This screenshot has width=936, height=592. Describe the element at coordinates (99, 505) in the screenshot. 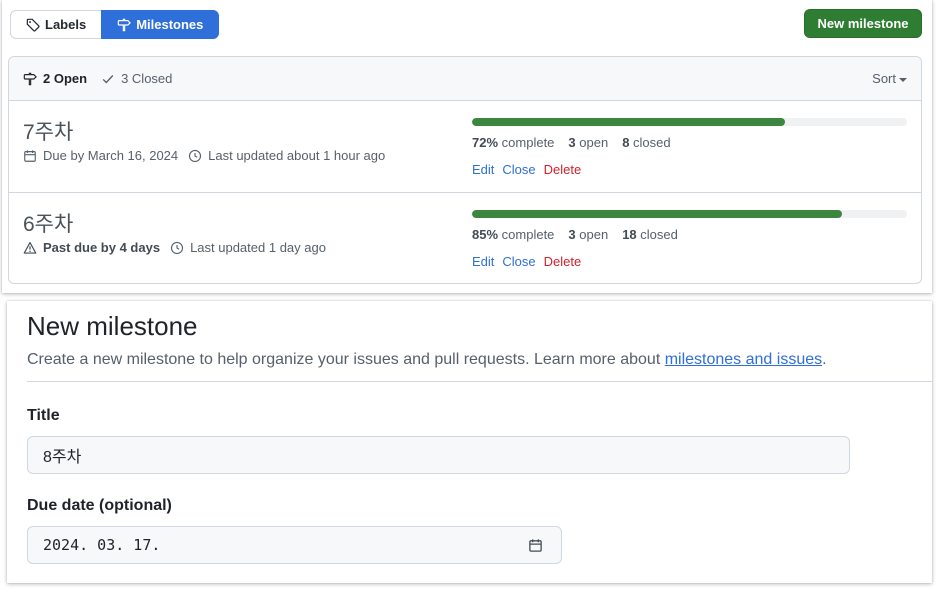

I see `due-date-label: Due date (optional)` at that location.